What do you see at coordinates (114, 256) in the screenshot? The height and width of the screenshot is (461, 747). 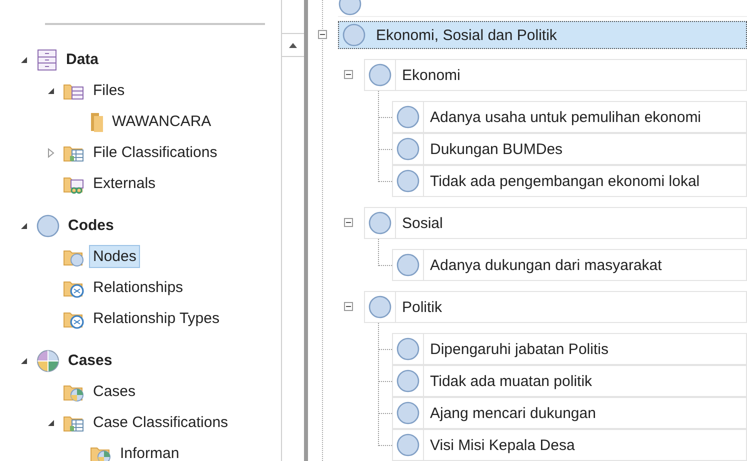 I see `nav-item: Nodes` at bounding box center [114, 256].